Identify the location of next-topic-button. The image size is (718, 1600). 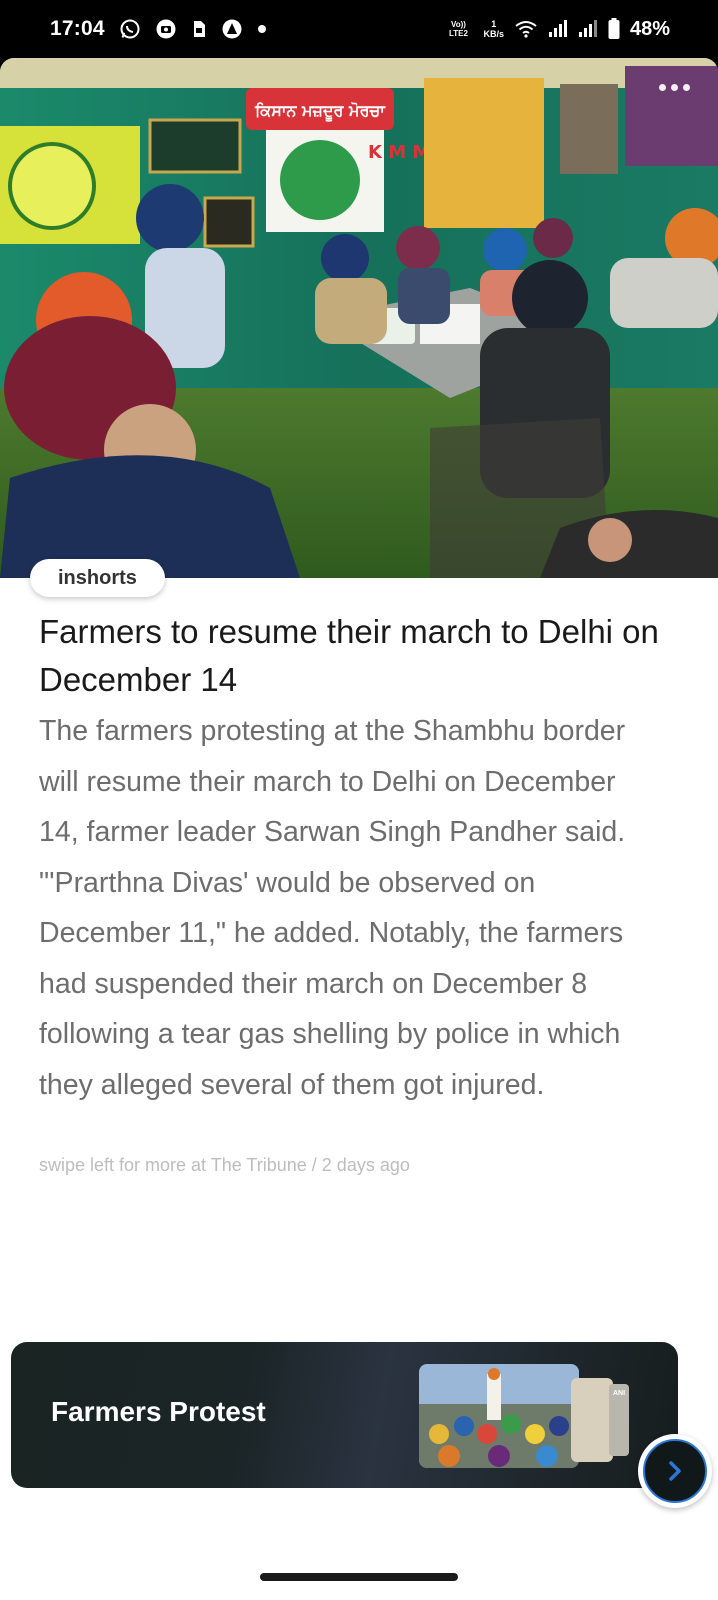
(675, 1471).